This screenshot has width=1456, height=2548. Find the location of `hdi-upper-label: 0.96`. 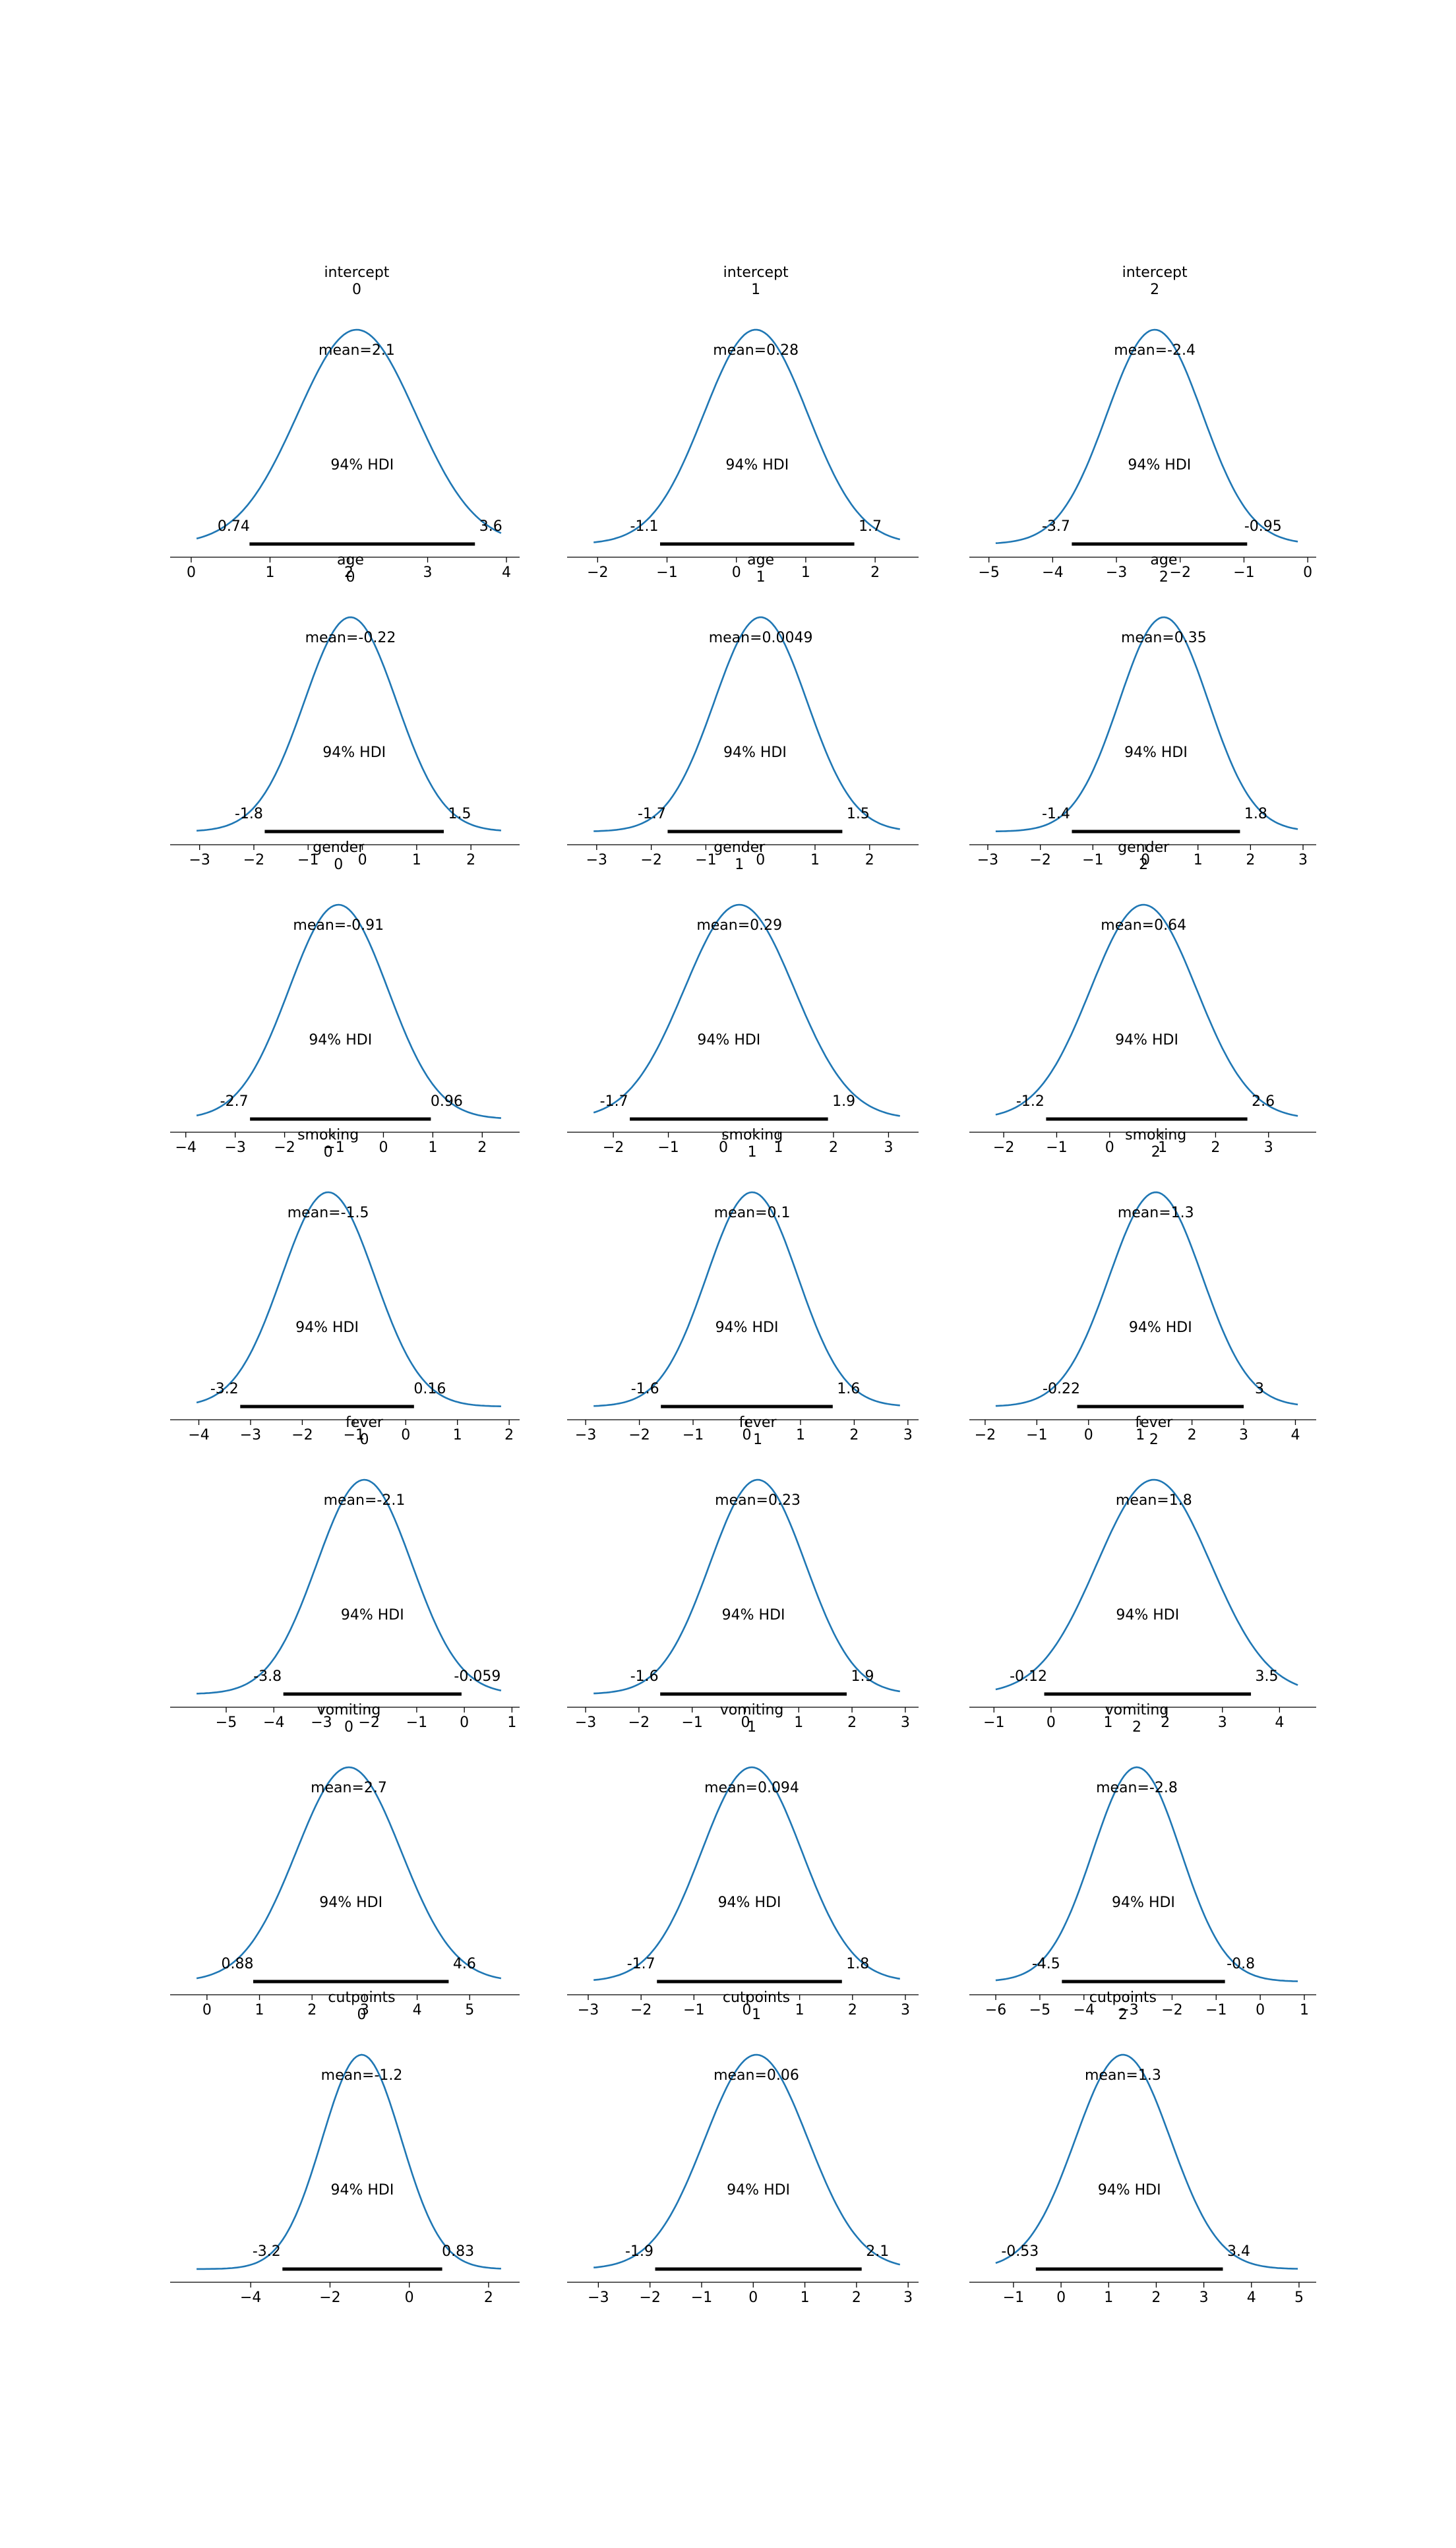

hdi-upper-label: 0.96 is located at coordinates (447, 1101).